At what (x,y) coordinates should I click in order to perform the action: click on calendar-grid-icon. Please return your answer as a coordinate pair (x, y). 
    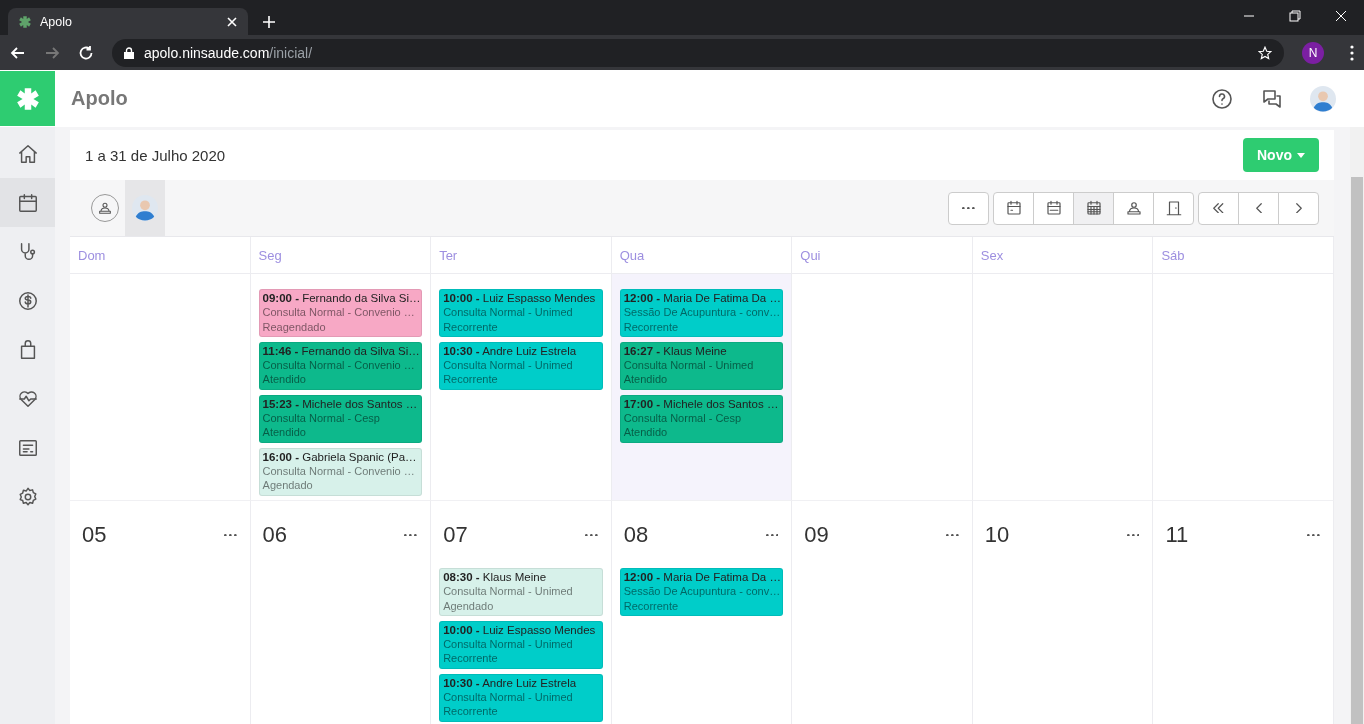
    Looking at the image, I should click on (1093, 208).